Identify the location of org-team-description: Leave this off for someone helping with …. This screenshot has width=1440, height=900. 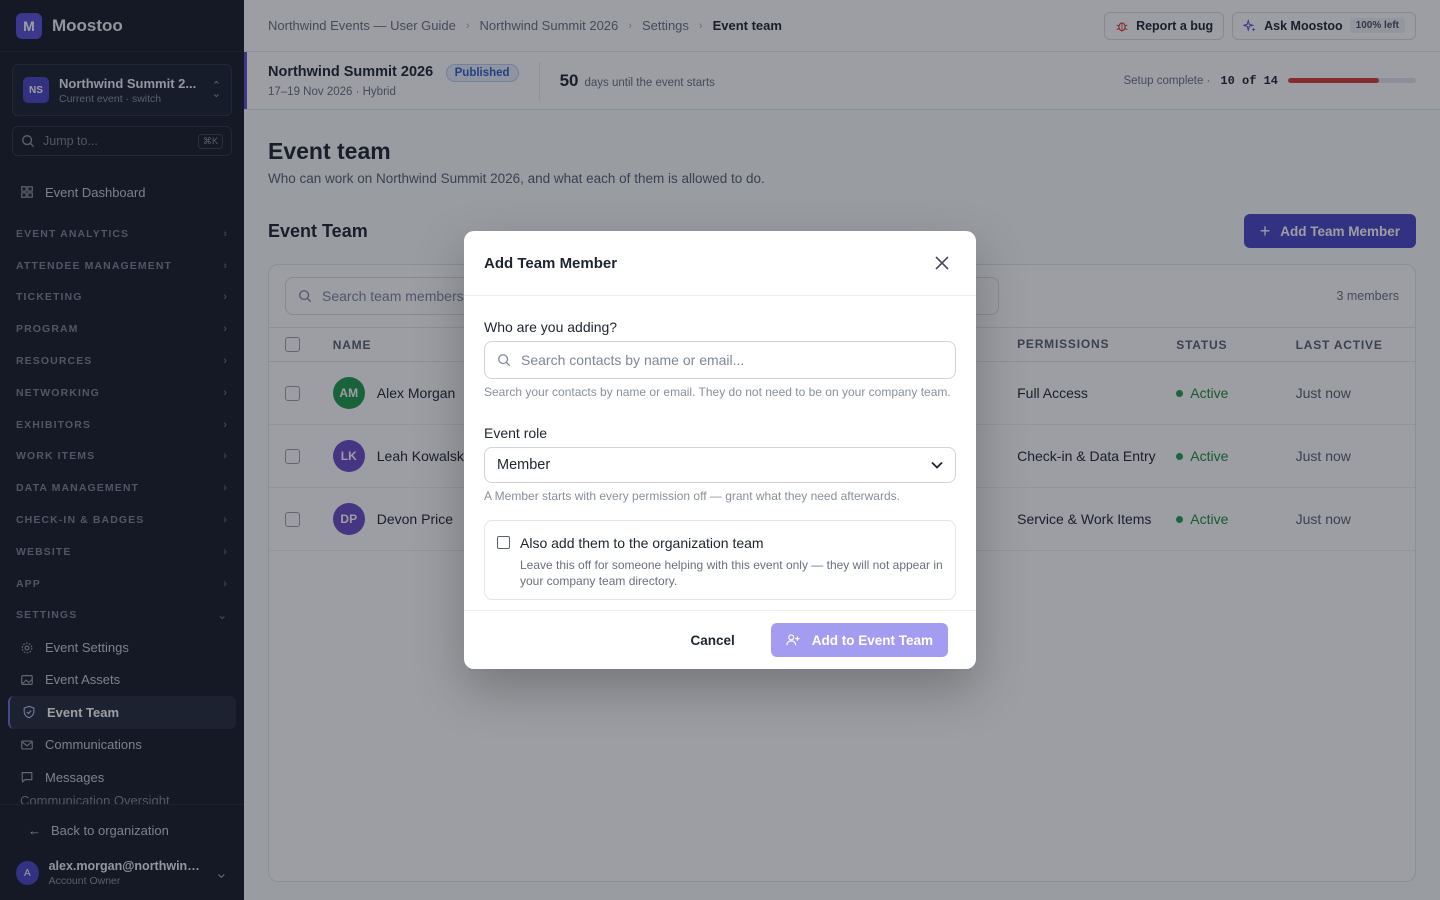
(731, 573).